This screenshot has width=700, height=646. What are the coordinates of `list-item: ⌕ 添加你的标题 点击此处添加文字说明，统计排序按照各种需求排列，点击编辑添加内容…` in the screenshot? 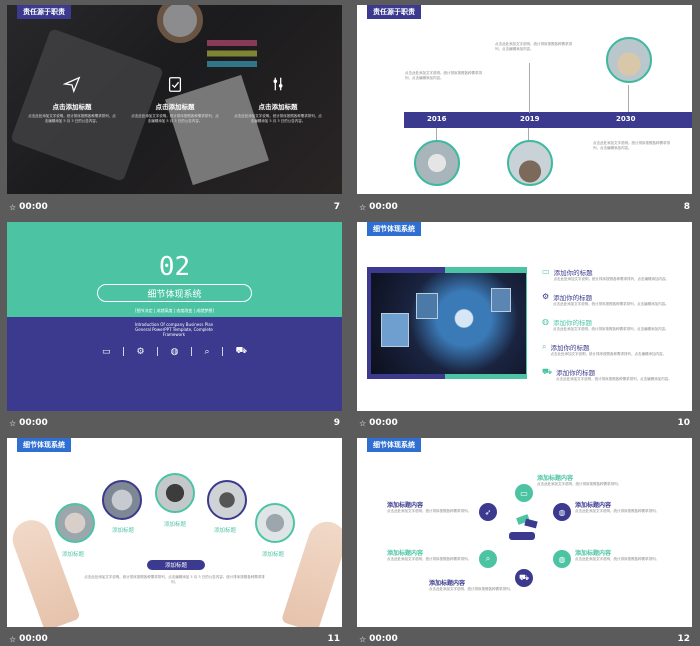 It's located at (614, 354).